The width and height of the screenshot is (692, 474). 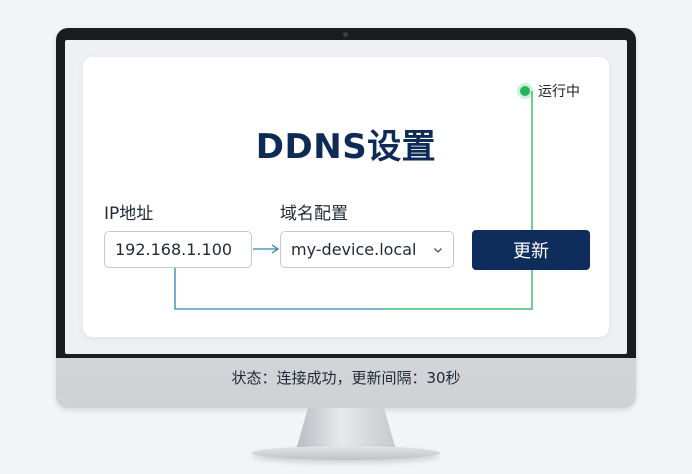 I want to click on domain-select: my-device.local, so click(x=367, y=249).